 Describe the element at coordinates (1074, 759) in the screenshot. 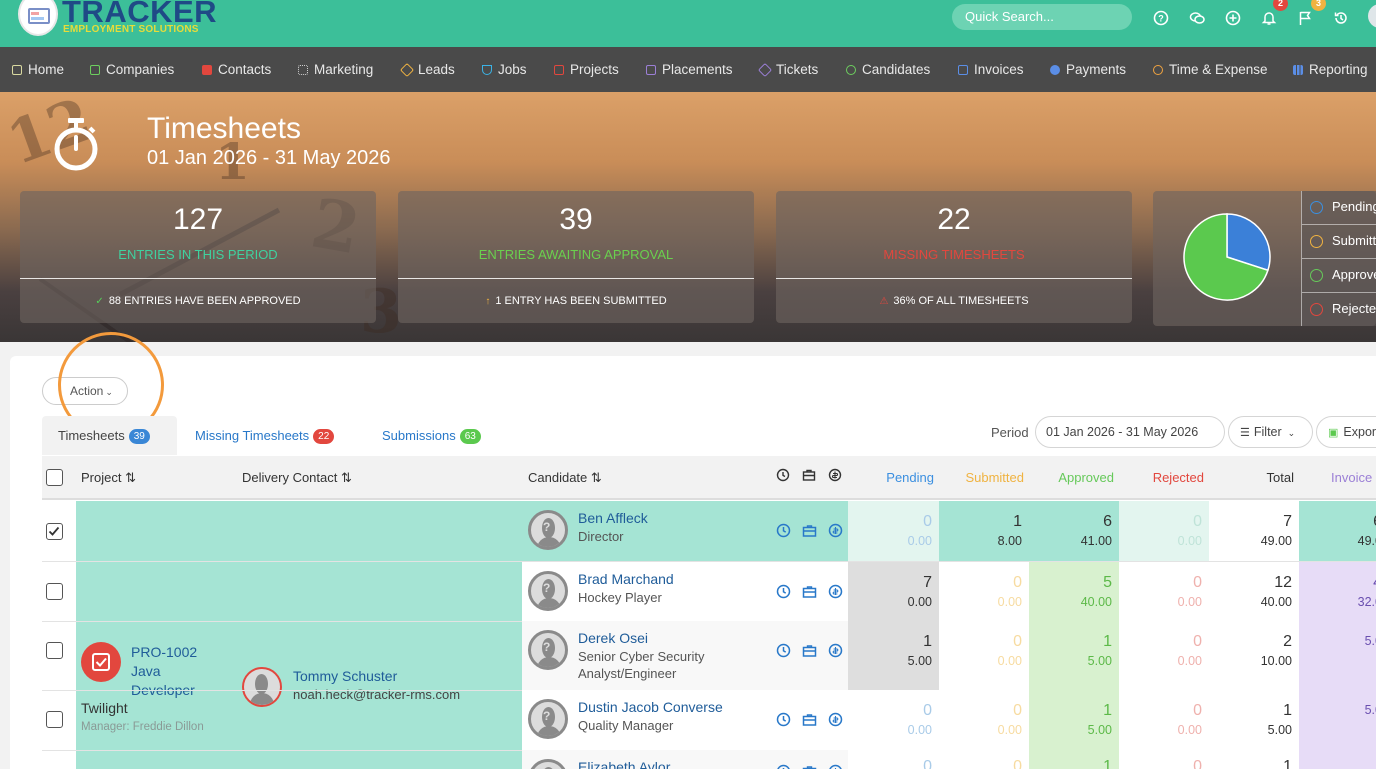

I see `approved-cell: 1` at that location.